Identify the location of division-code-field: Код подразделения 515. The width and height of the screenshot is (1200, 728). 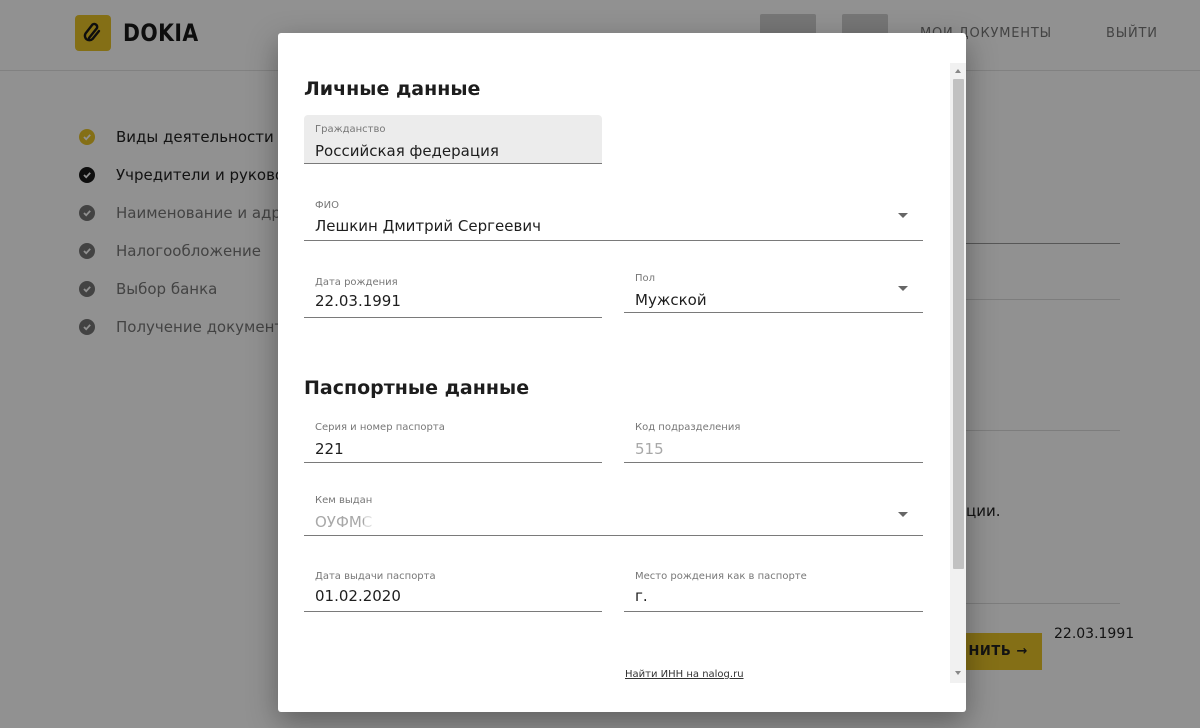
(773, 438).